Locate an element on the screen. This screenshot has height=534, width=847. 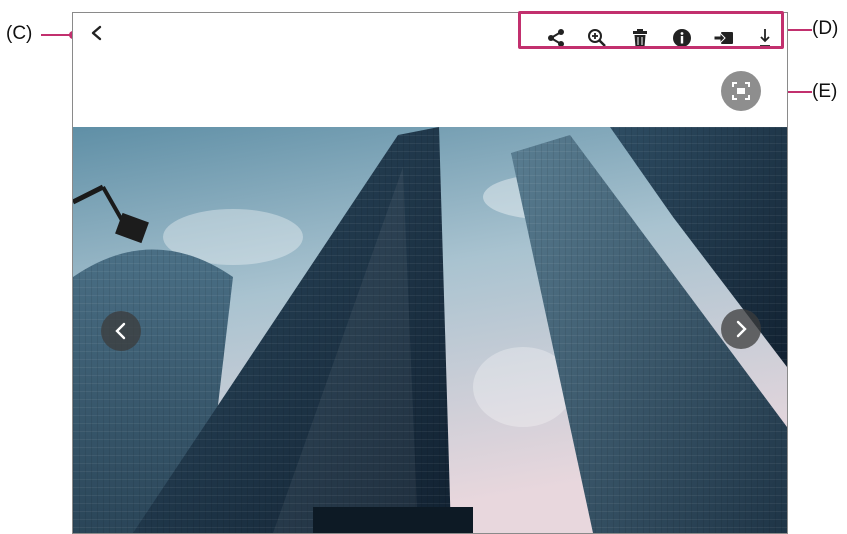
callout-label-e: (E) is located at coordinates (825, 91).